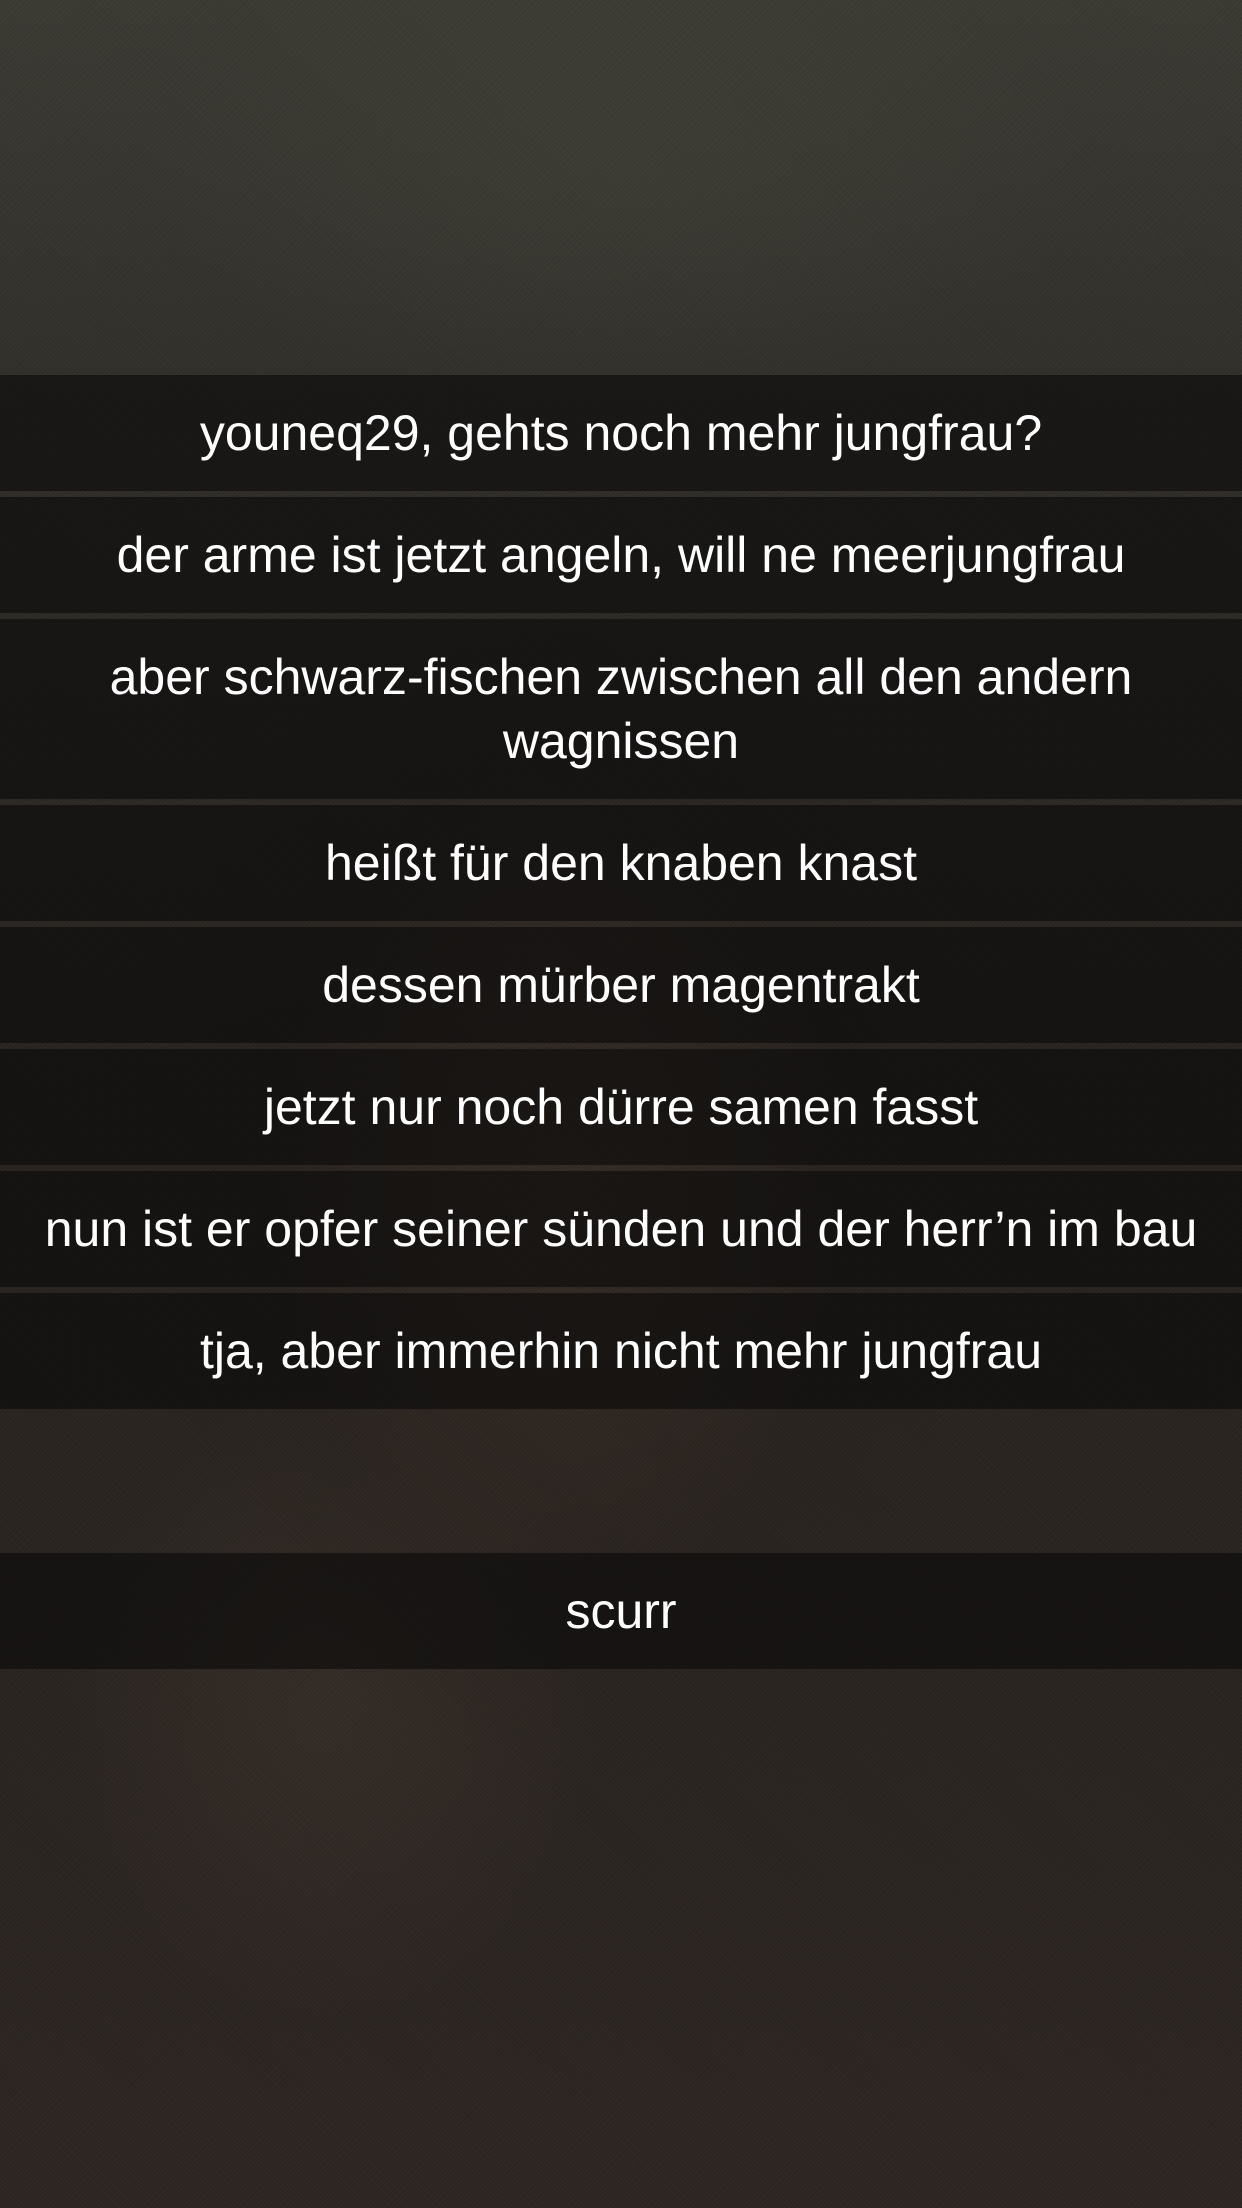 The image size is (1242, 2208). What do you see at coordinates (621, 1611) in the screenshot?
I see `caption-scurr: scurr` at bounding box center [621, 1611].